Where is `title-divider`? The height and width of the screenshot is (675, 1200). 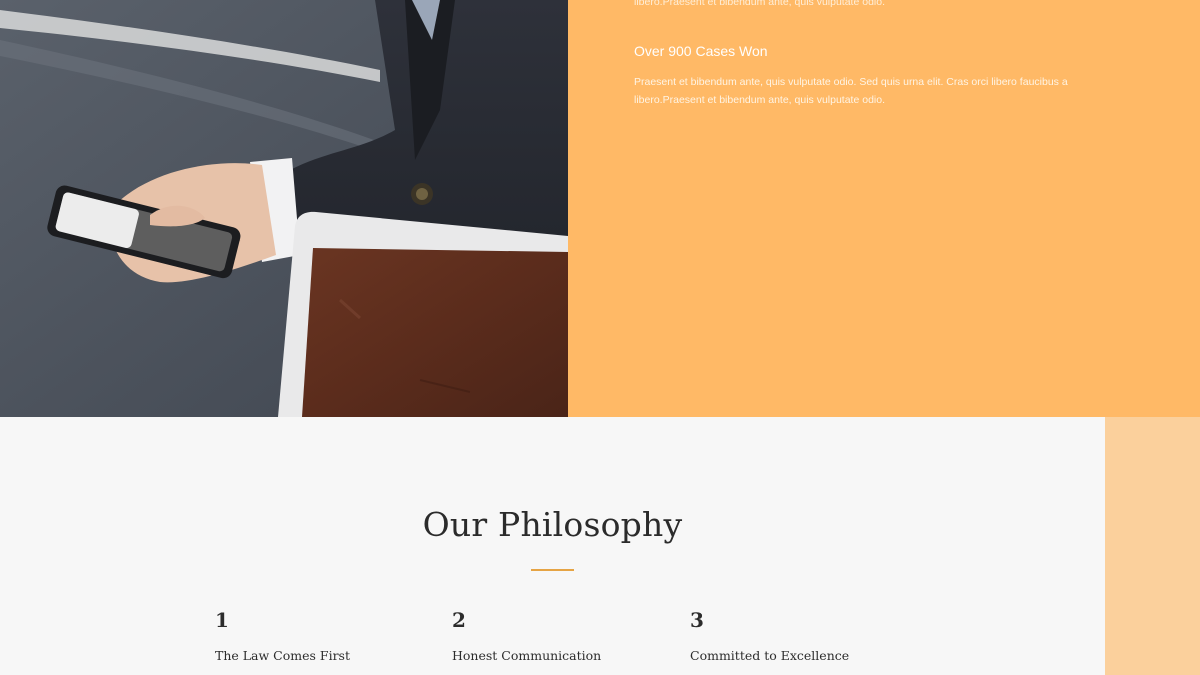
title-divider is located at coordinates (552, 570).